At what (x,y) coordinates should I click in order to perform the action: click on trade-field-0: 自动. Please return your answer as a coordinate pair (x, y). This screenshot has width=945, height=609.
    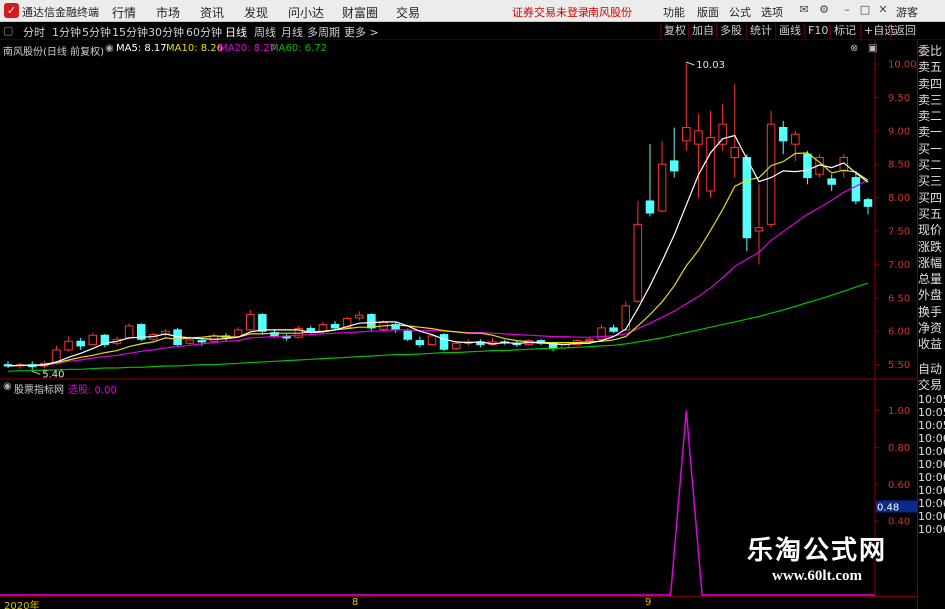
    Looking at the image, I should click on (930, 368).